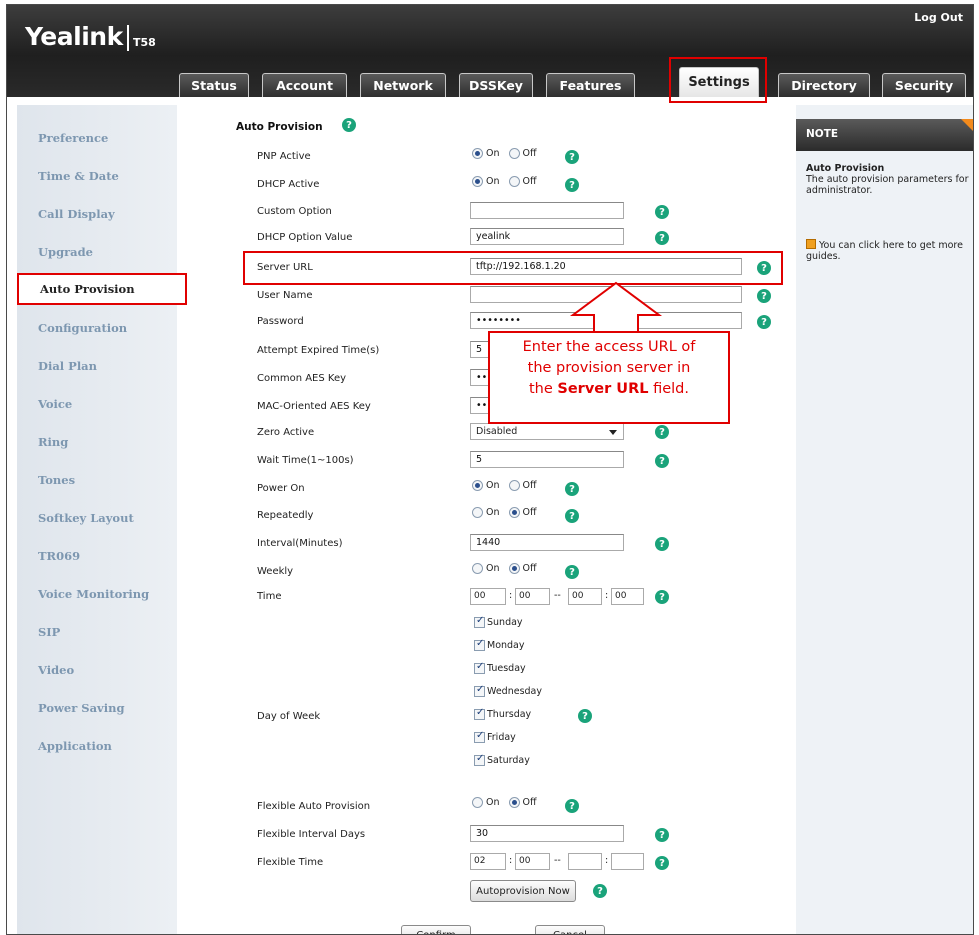  What do you see at coordinates (97, 708) in the screenshot?
I see `sidebar-item-power-saving: Power Saving` at bounding box center [97, 708].